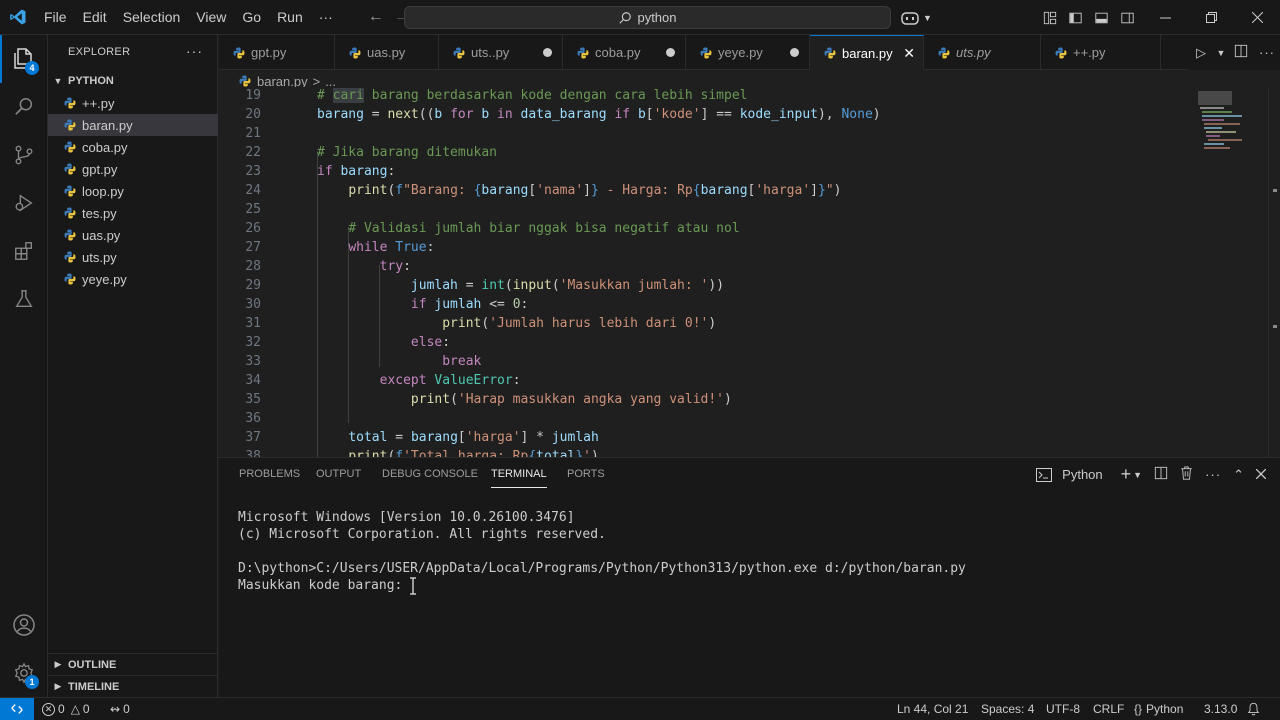  Describe the element at coordinates (133, 279) in the screenshot. I see `file-item: yeye.py` at that location.